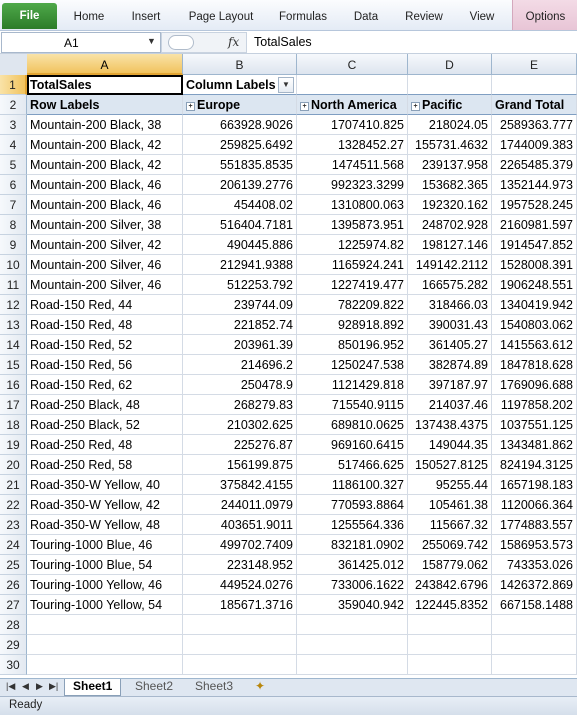 The width and height of the screenshot is (577, 715). Describe the element at coordinates (534, 64) in the screenshot. I see `column-header-e: E` at that location.